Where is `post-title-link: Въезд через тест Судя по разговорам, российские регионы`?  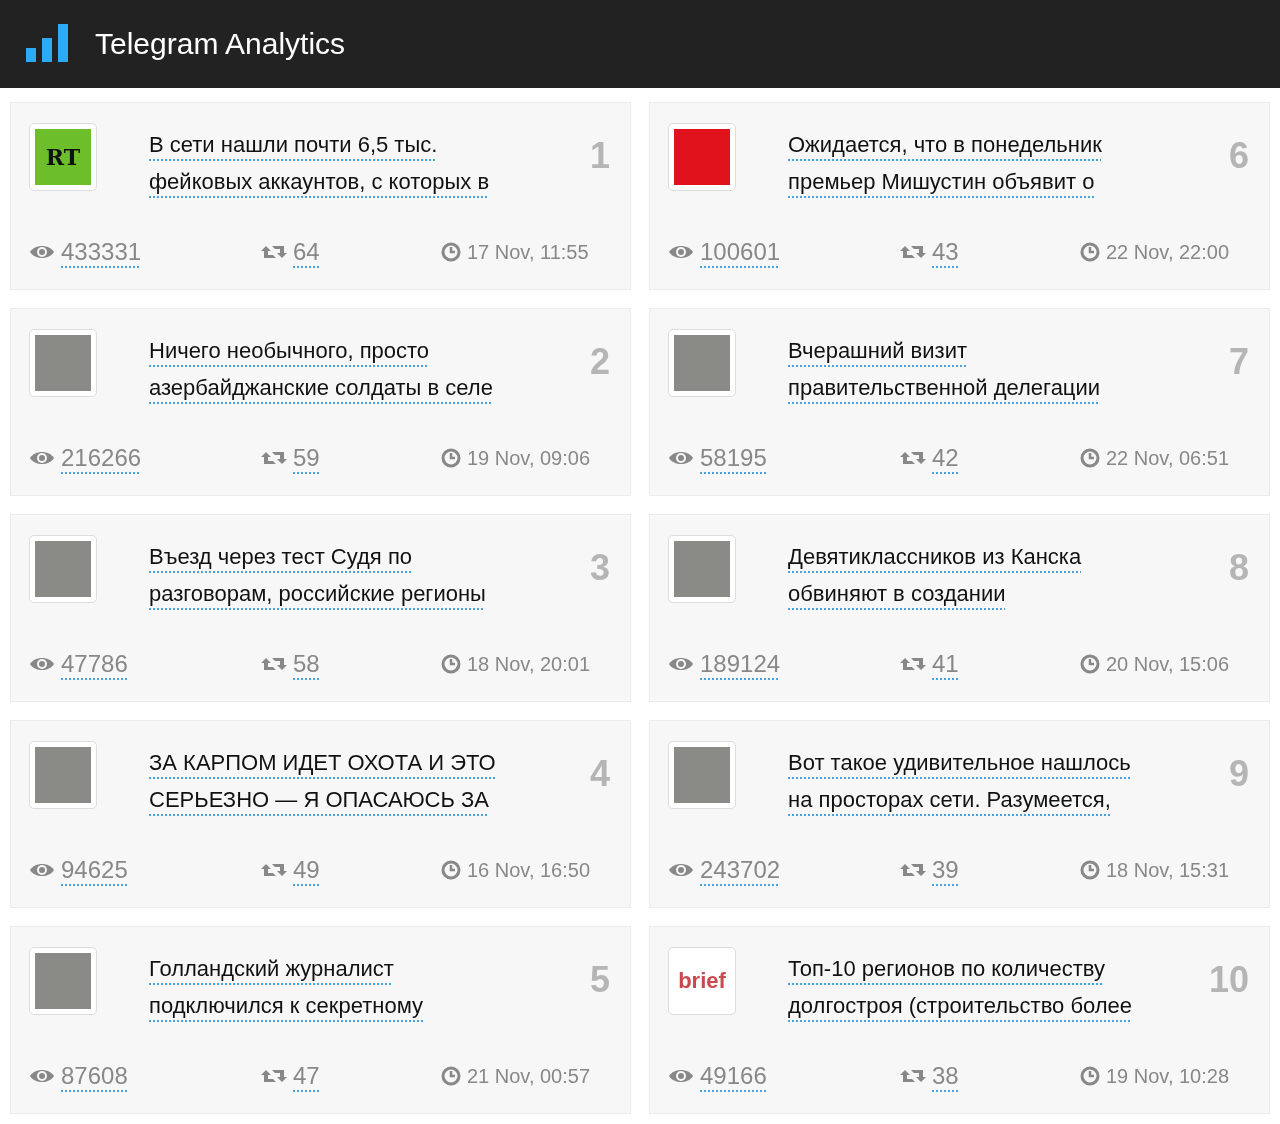 post-title-link: Въезд через тест Судя по разговорам, российские регионы is located at coordinates (369, 575).